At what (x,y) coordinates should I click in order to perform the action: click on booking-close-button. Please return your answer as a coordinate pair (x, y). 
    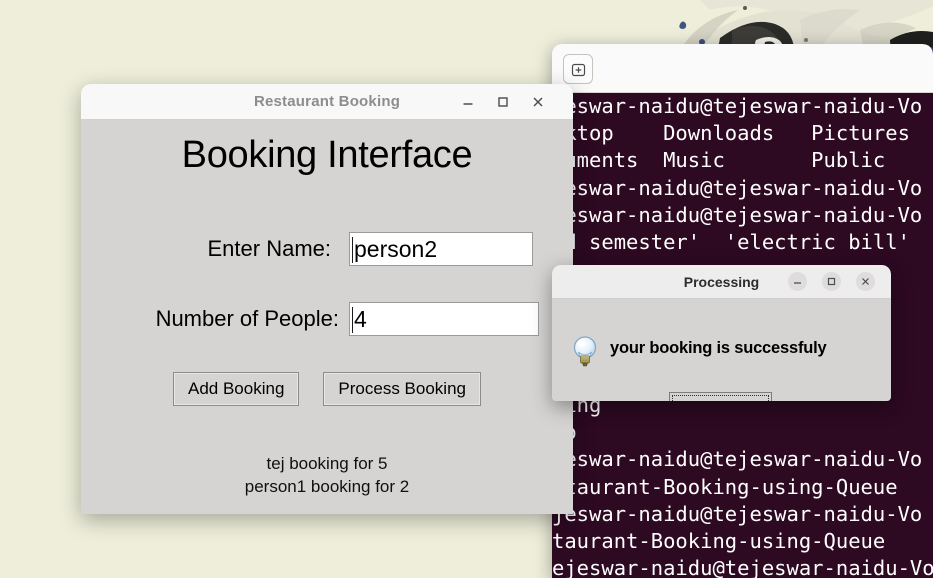
    Looking at the image, I should click on (538, 101).